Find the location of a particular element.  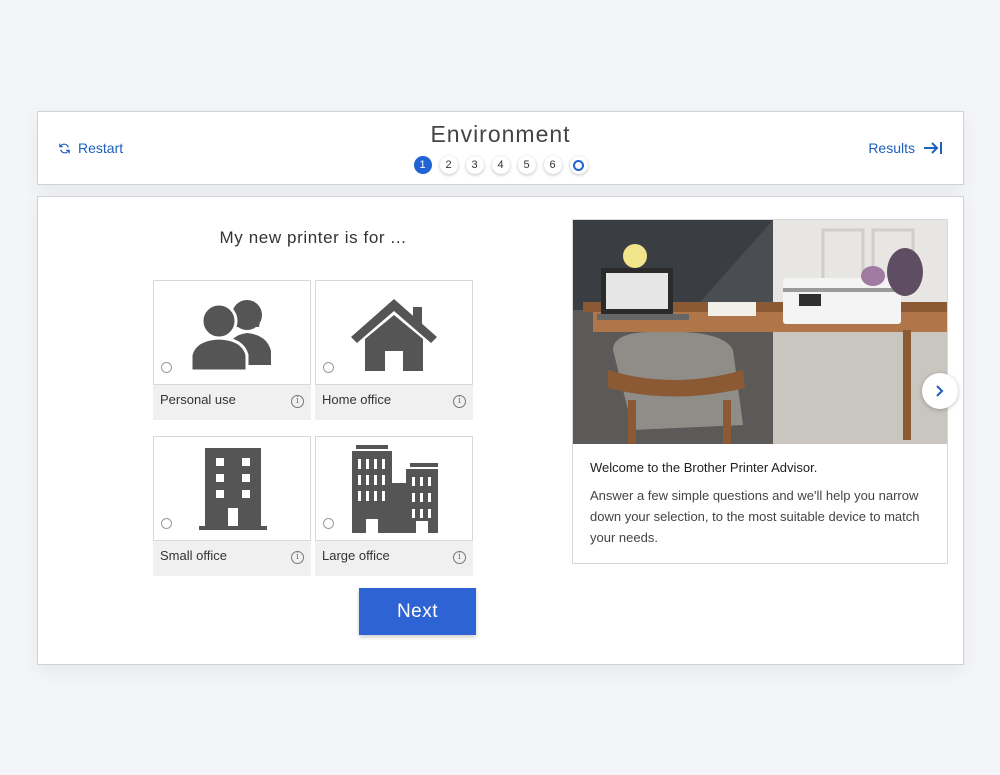

option-footer: Home office i is located at coordinates (394, 402).